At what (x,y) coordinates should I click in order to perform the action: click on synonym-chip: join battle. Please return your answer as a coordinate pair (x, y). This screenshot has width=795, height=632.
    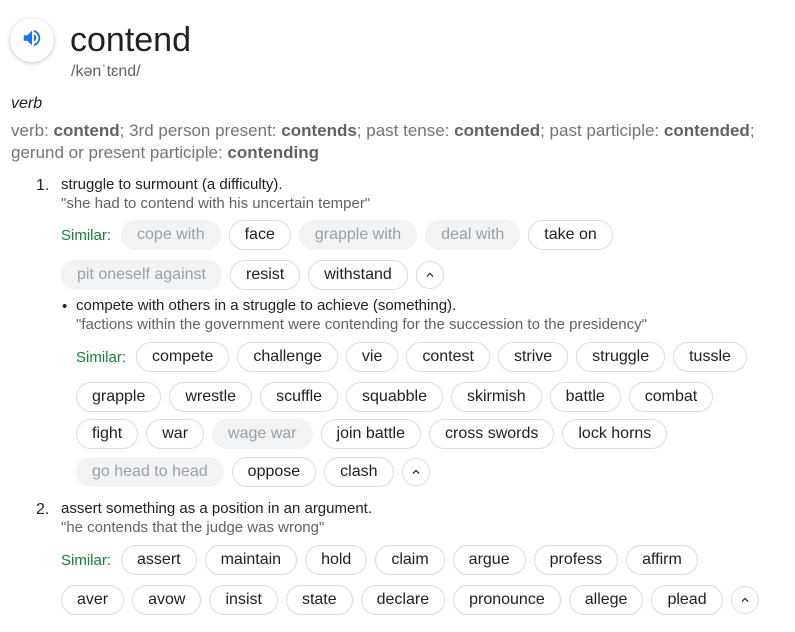
    Looking at the image, I should click on (371, 434).